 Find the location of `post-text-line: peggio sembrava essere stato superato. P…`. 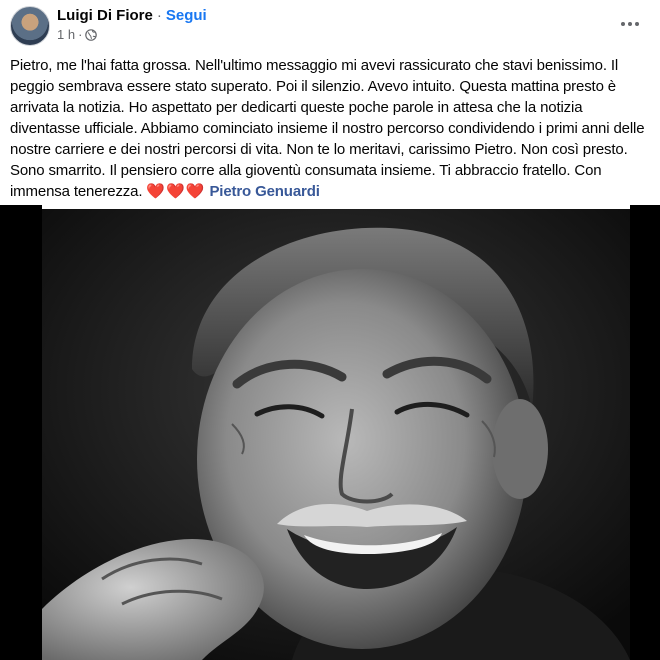

post-text-line: peggio sembrava essere stato superato. P… is located at coordinates (313, 86).